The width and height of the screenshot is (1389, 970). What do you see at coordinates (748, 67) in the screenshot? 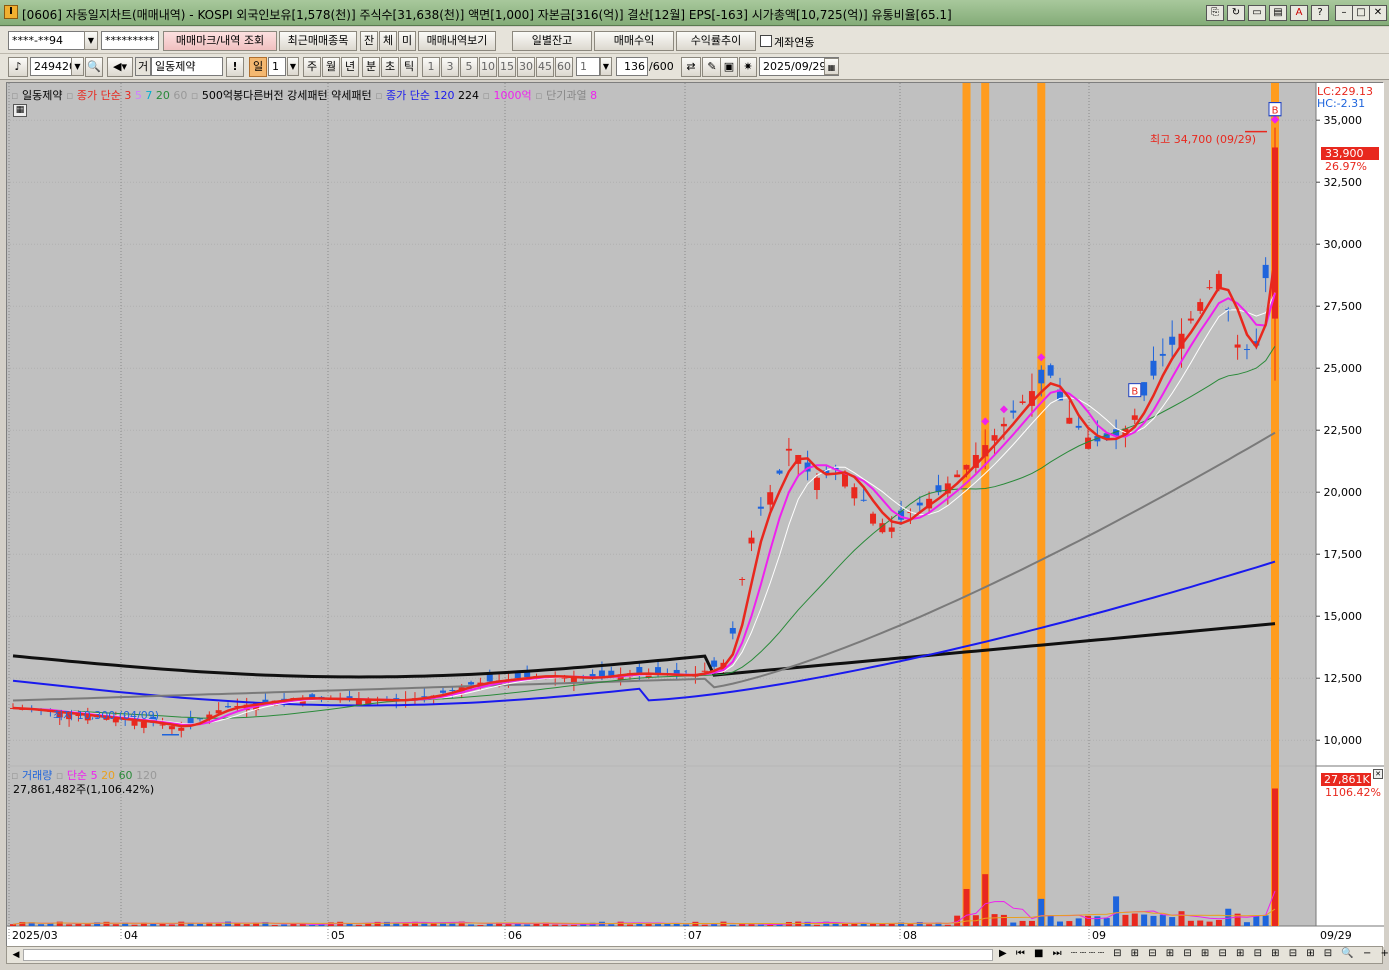
I see `settings-gear-icon: ✷` at bounding box center [748, 67].